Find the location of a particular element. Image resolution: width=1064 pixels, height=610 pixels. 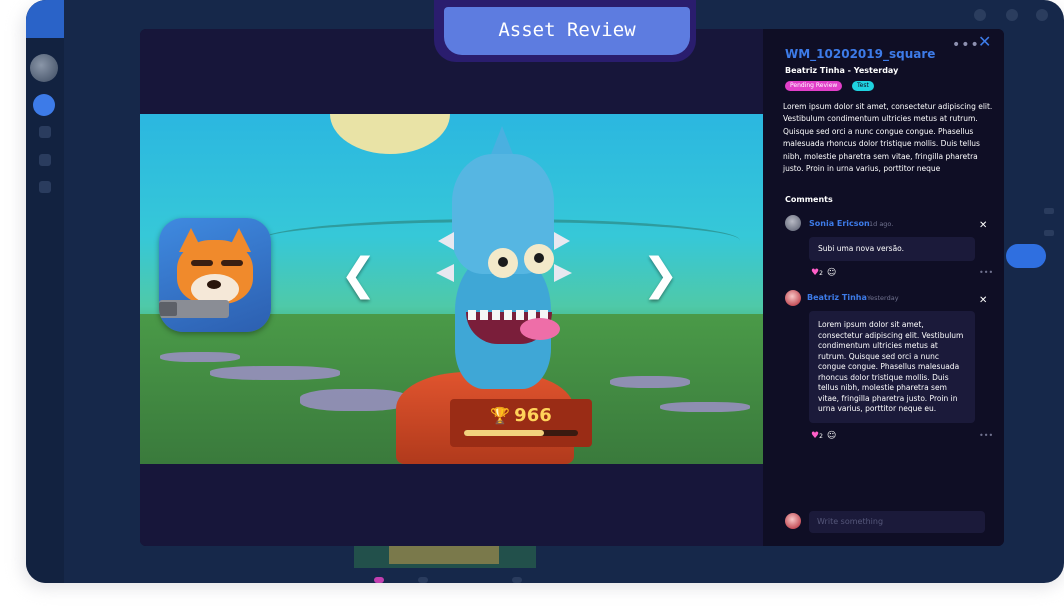

notification-icon is located at coordinates (1012, 15).